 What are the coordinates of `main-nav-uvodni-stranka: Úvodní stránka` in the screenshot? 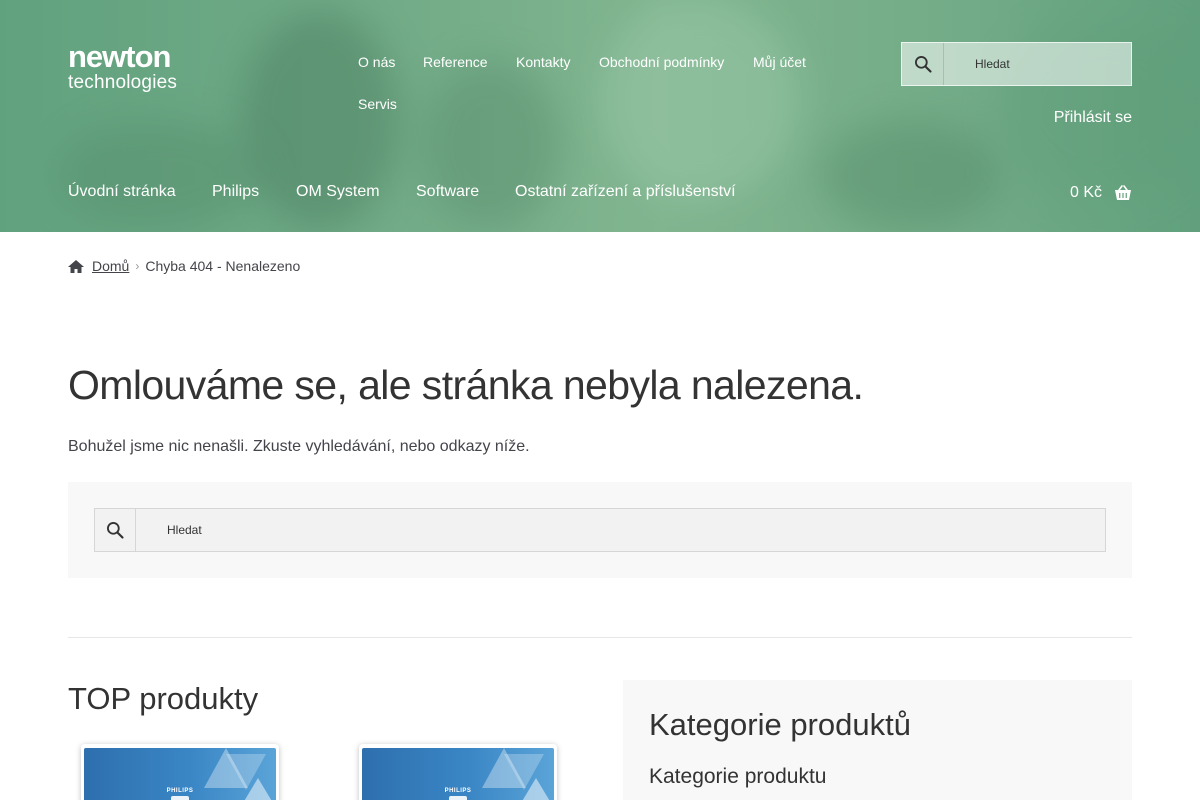 It's located at (122, 192).